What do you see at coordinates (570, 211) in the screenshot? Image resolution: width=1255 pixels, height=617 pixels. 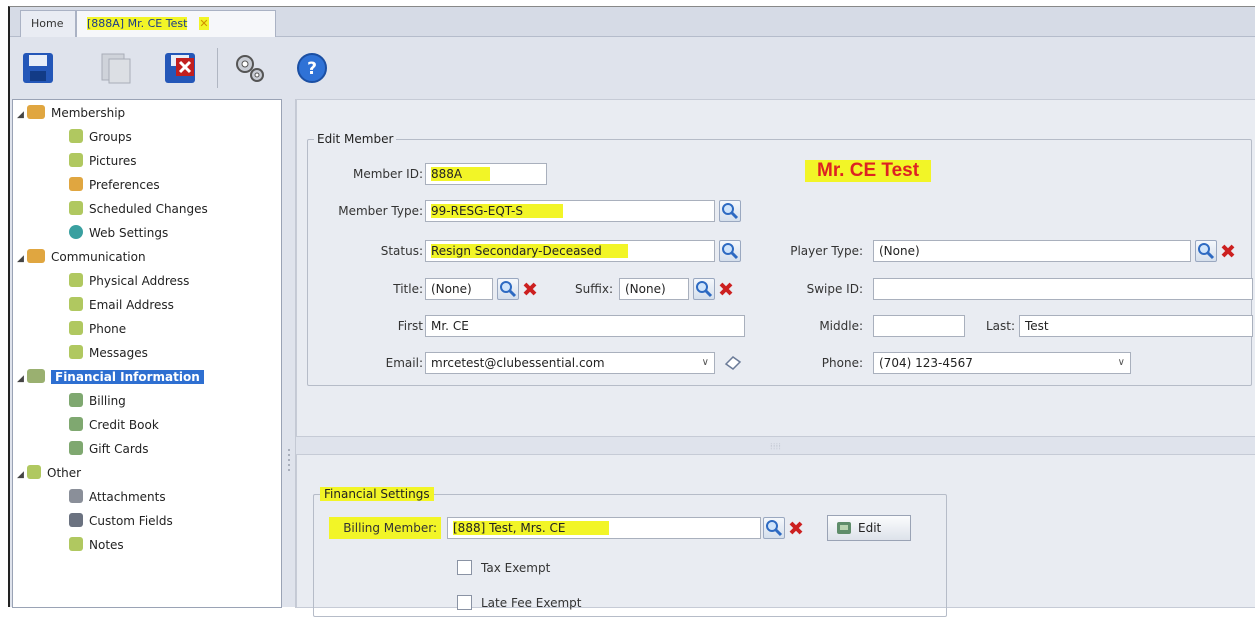 I see `member-type-field: 99-RESG-EQT-S` at bounding box center [570, 211].